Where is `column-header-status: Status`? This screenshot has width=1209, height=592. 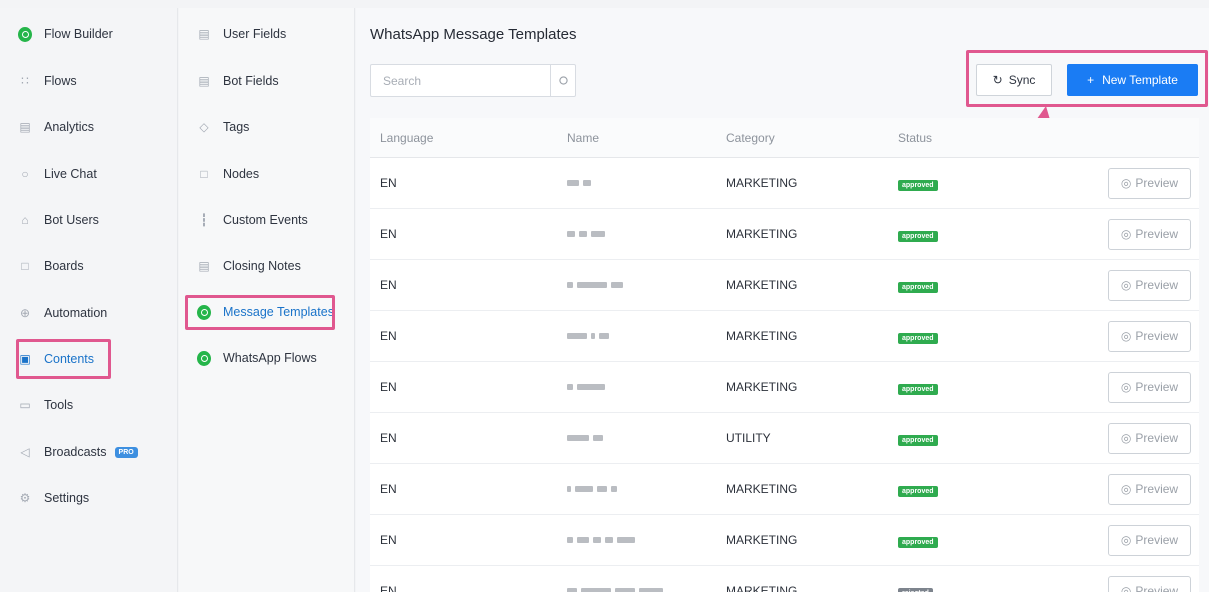
column-header-status: Status is located at coordinates (996, 138).